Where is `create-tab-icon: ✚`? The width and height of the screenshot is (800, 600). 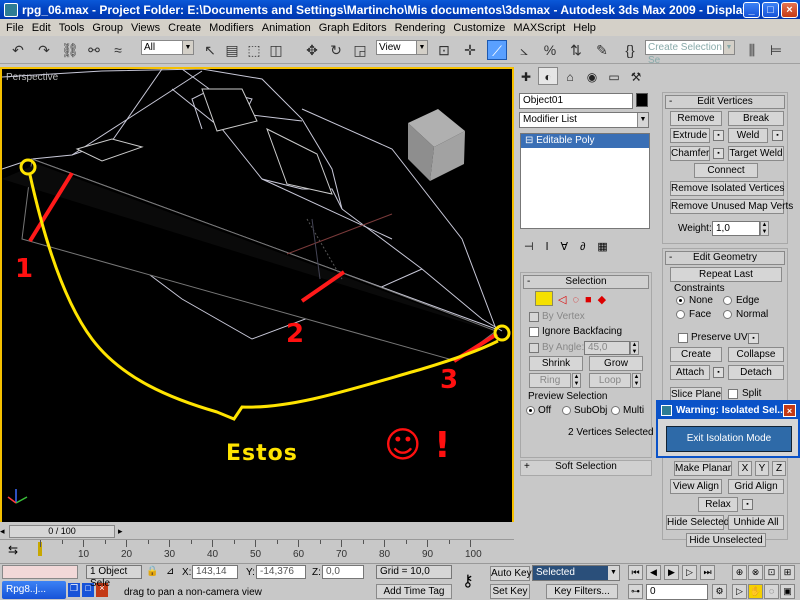 create-tab-icon: ✚ is located at coordinates (526, 77).